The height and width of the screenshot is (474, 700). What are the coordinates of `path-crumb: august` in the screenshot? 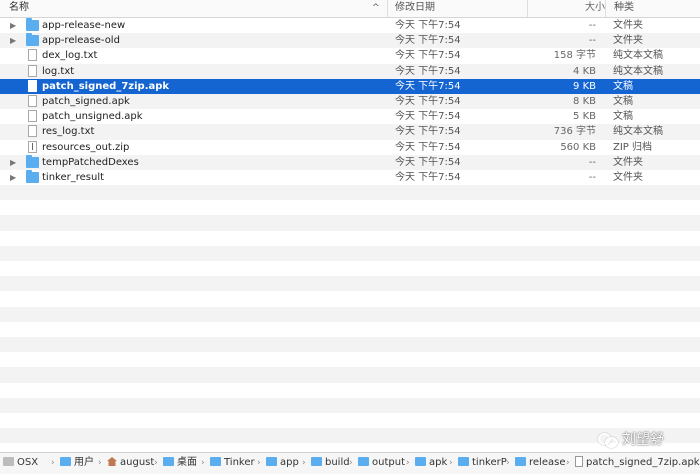 It's located at (130, 463).